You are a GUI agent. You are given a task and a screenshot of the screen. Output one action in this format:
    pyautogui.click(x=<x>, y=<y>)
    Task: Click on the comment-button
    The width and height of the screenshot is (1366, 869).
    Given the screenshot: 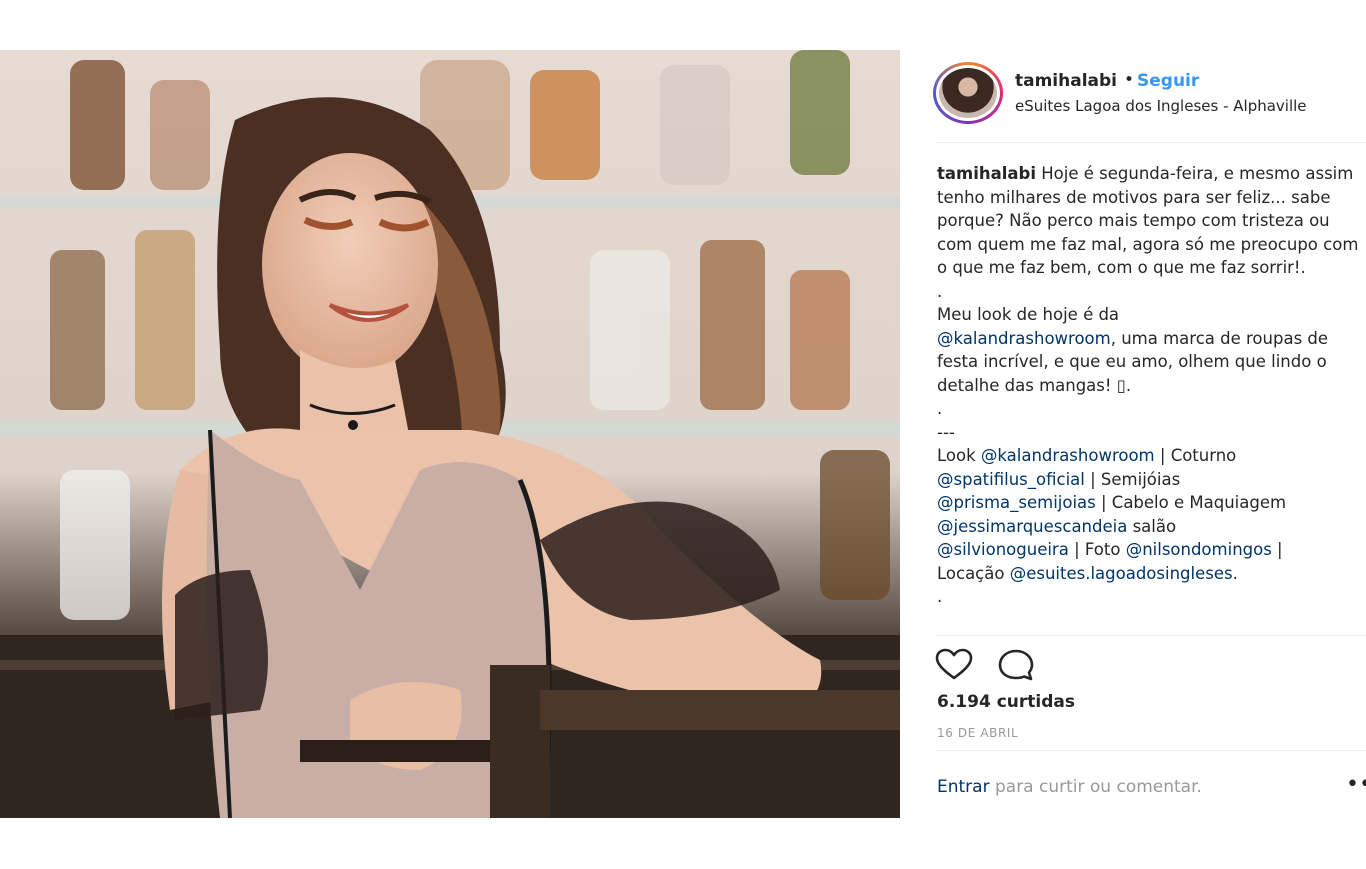 What is the action you would take?
    pyautogui.click(x=1016, y=665)
    